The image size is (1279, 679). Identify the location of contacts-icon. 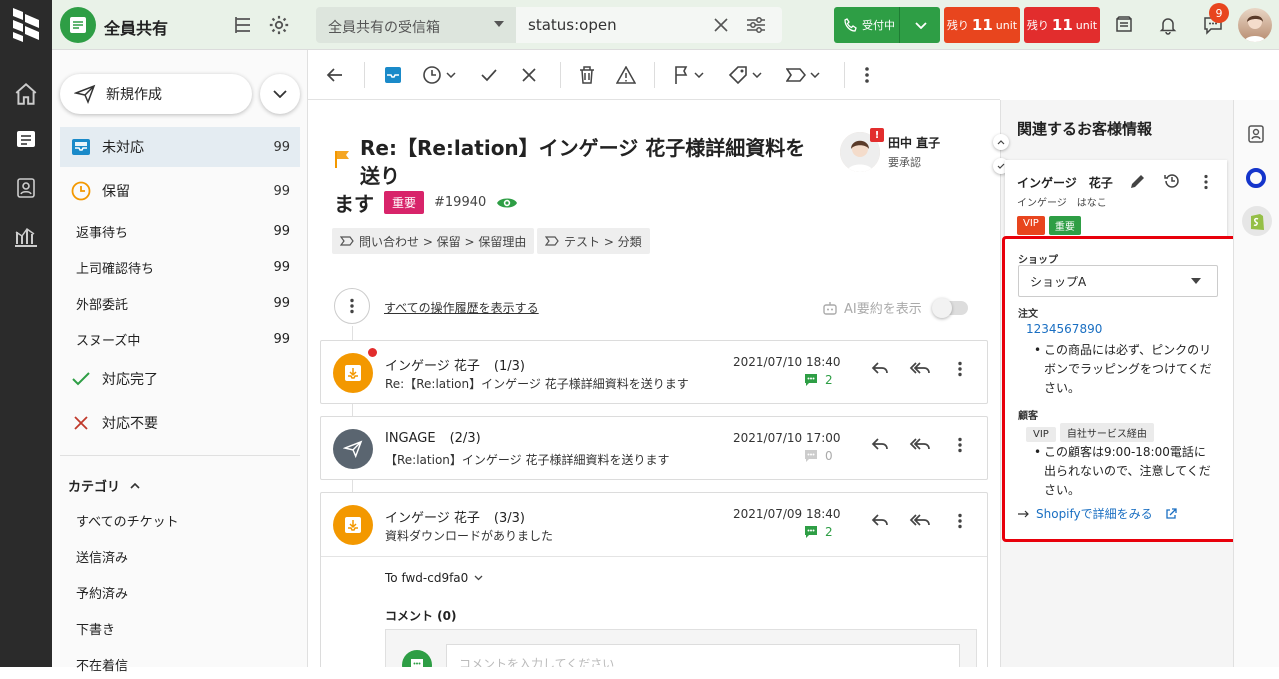
(26, 188).